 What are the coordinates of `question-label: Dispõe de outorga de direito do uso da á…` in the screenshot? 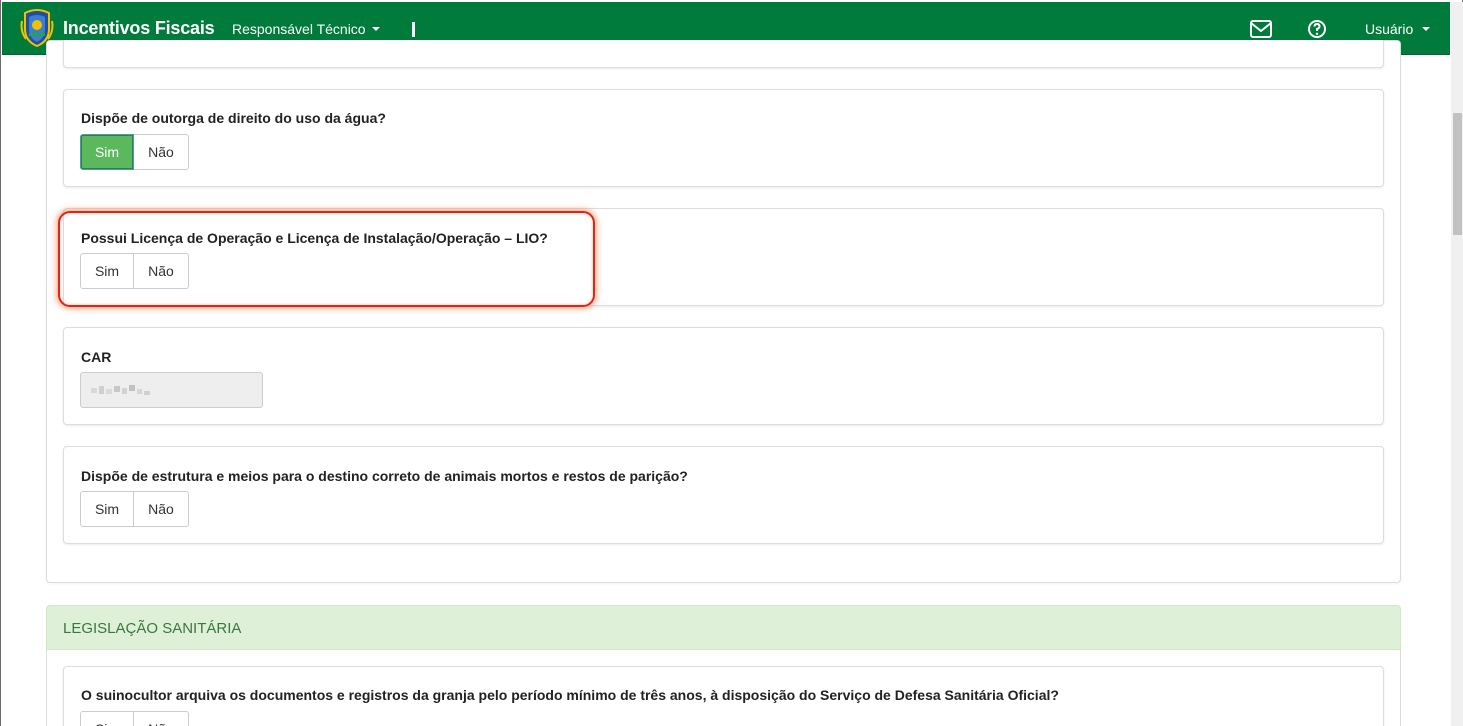 It's located at (233, 118).